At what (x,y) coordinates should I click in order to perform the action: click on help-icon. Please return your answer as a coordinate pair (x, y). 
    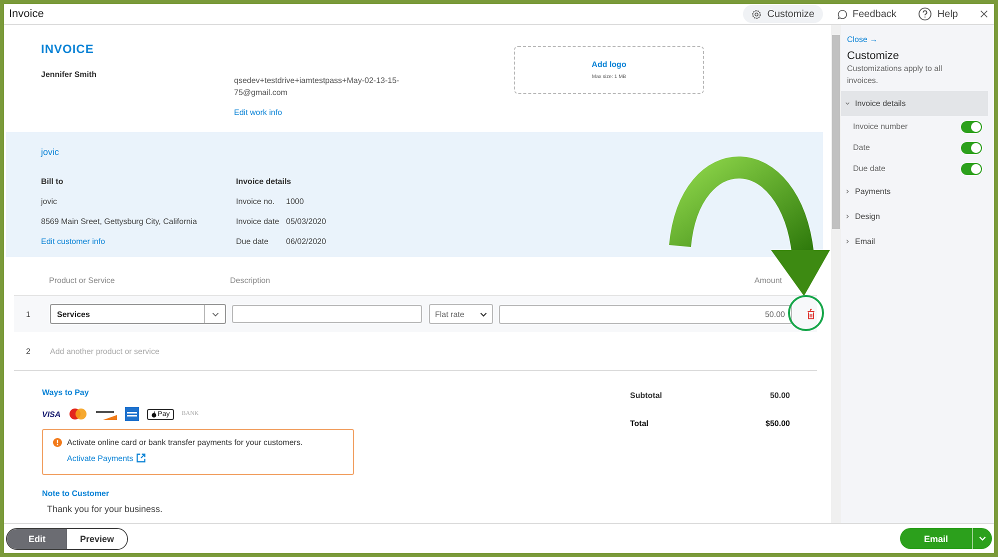
    Looking at the image, I should click on (925, 14).